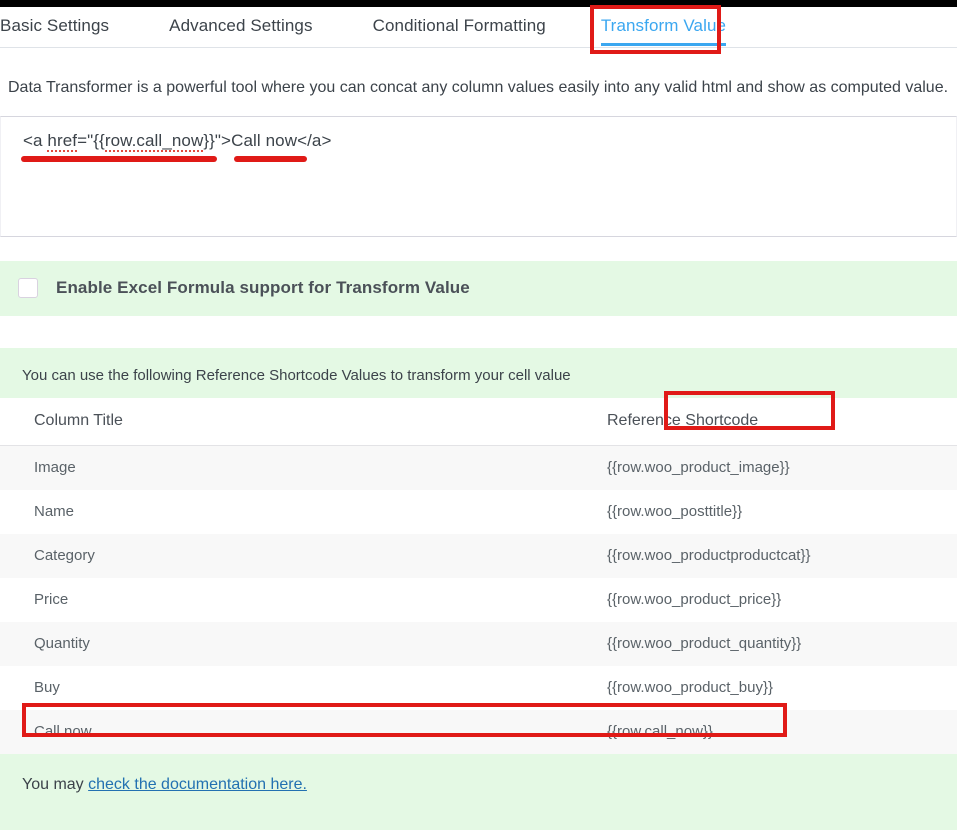  Describe the element at coordinates (694, 600) in the screenshot. I see `cell-reference-shortcode: {{row.woo_product_price}}` at that location.